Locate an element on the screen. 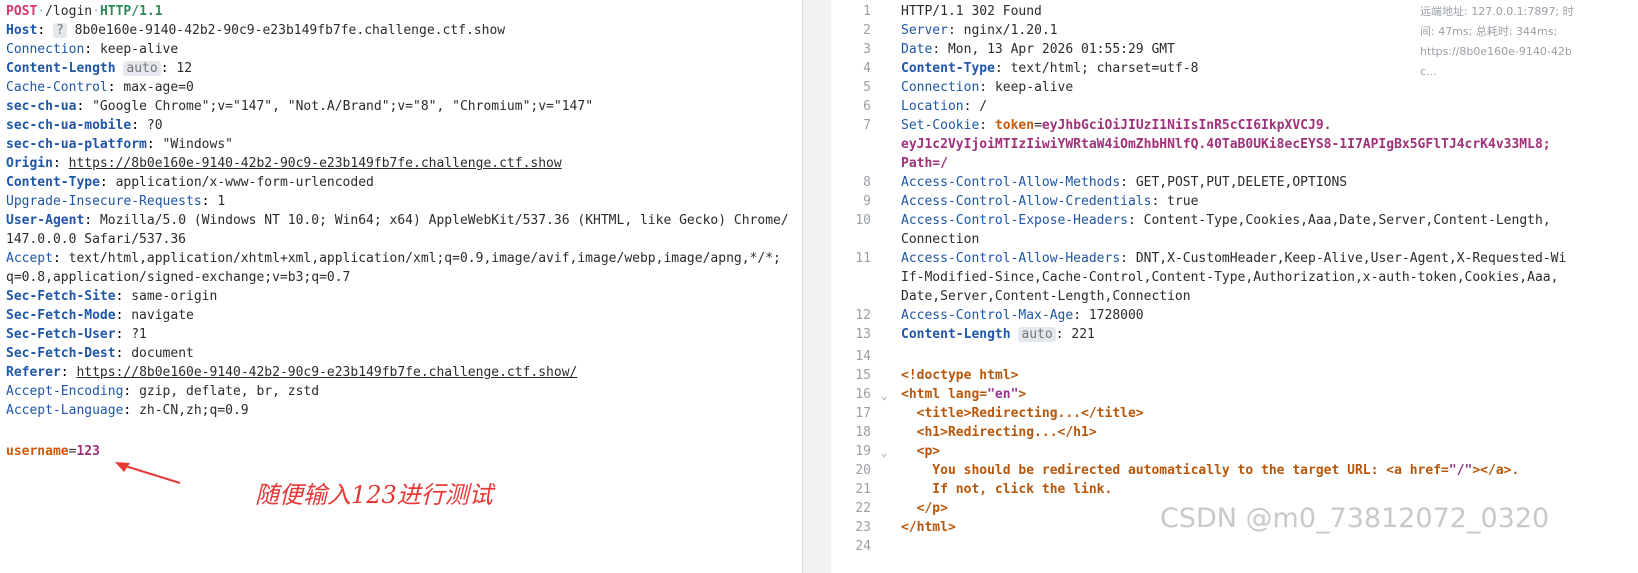  request-header: Sec-Fetch-User: ?1 is located at coordinates (76, 334).